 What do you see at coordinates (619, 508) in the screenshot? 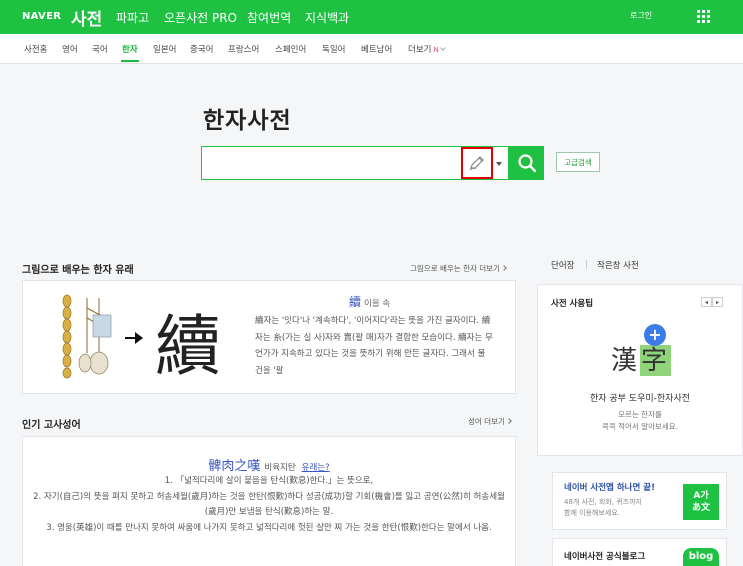
I see `app-promo-description: 48개 사전, 회화, 퀴즈까지 함께 이용해보세요.` at bounding box center [619, 508].